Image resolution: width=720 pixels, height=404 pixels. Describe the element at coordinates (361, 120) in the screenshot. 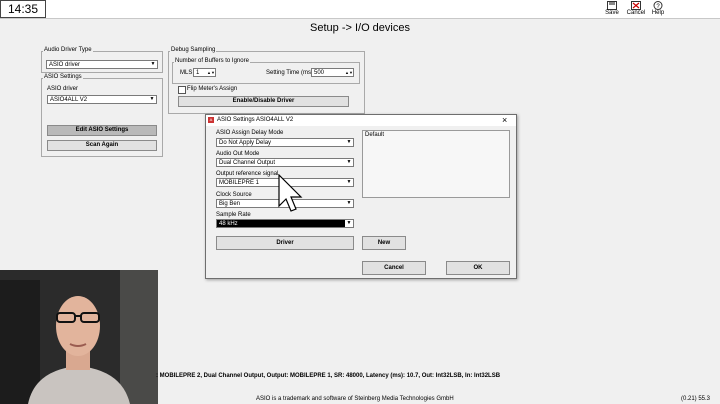

I see `dialog-title-bar: A ASIO Settings ASIO4ALL V2 ×` at that location.